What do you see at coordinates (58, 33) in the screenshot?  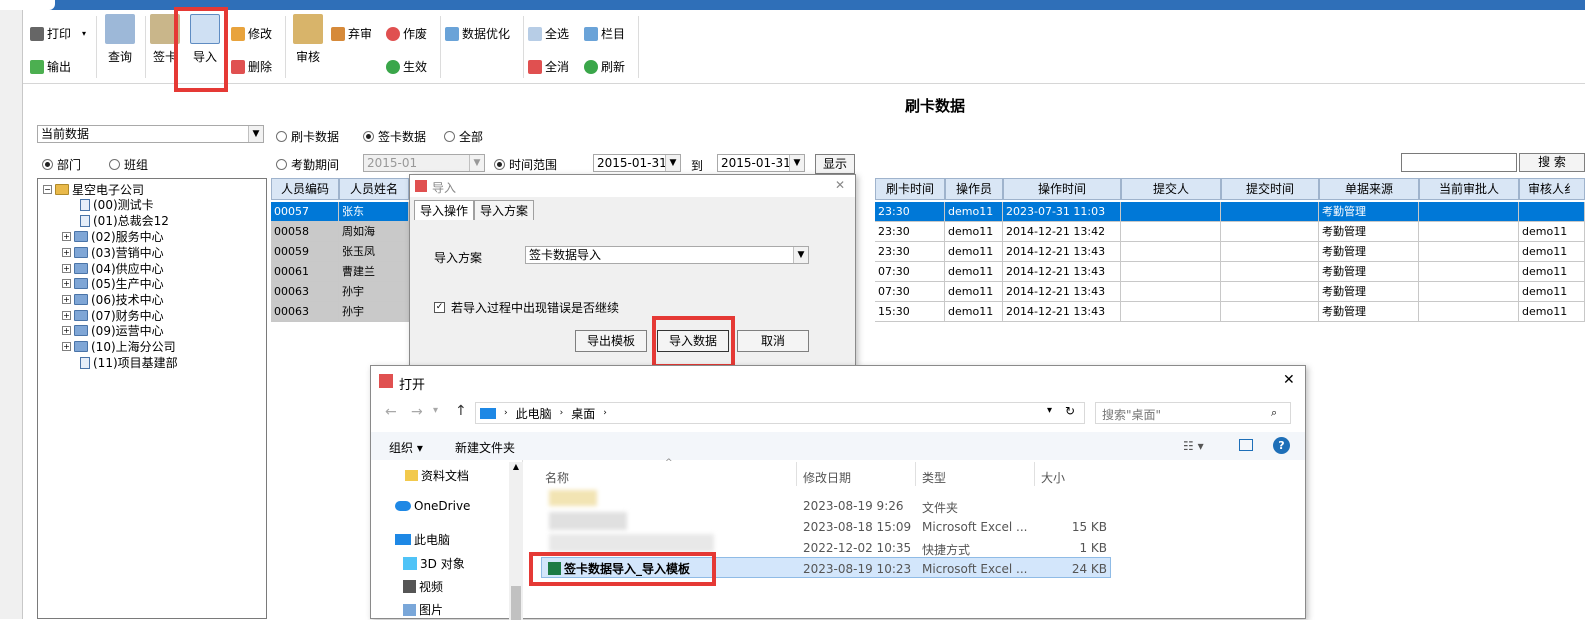 I see `print-button: 打印 ▾` at bounding box center [58, 33].